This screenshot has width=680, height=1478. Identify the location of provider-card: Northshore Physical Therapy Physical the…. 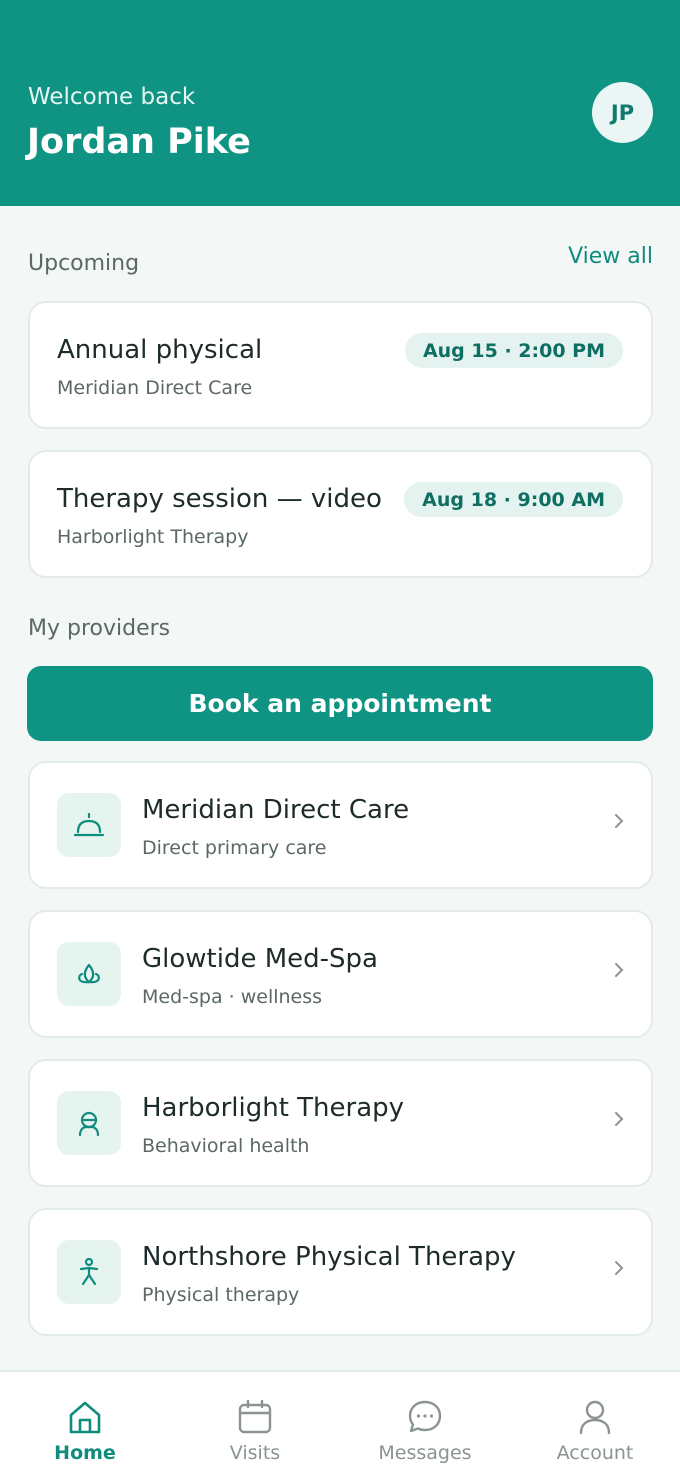
(340, 1272).